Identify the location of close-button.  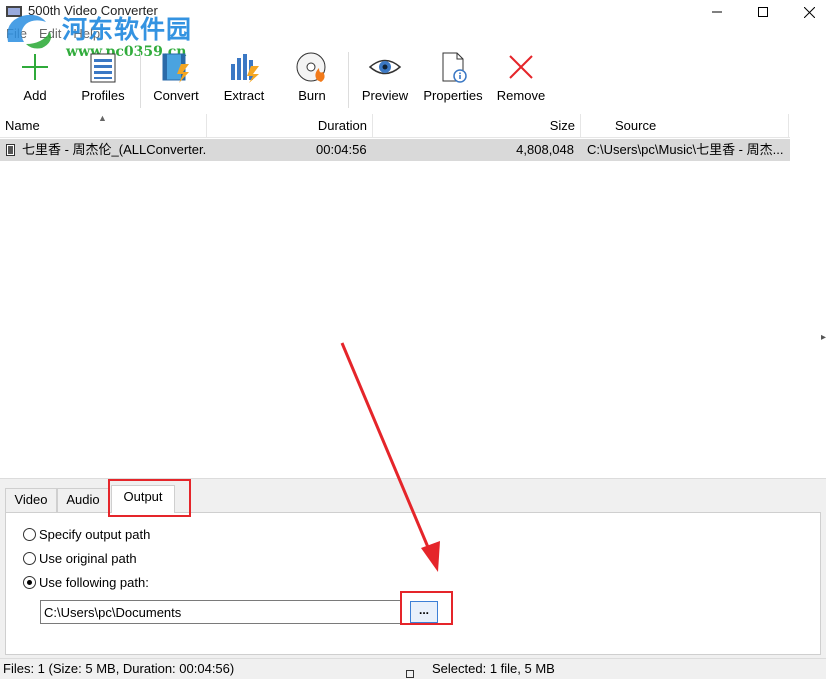
(806, 12).